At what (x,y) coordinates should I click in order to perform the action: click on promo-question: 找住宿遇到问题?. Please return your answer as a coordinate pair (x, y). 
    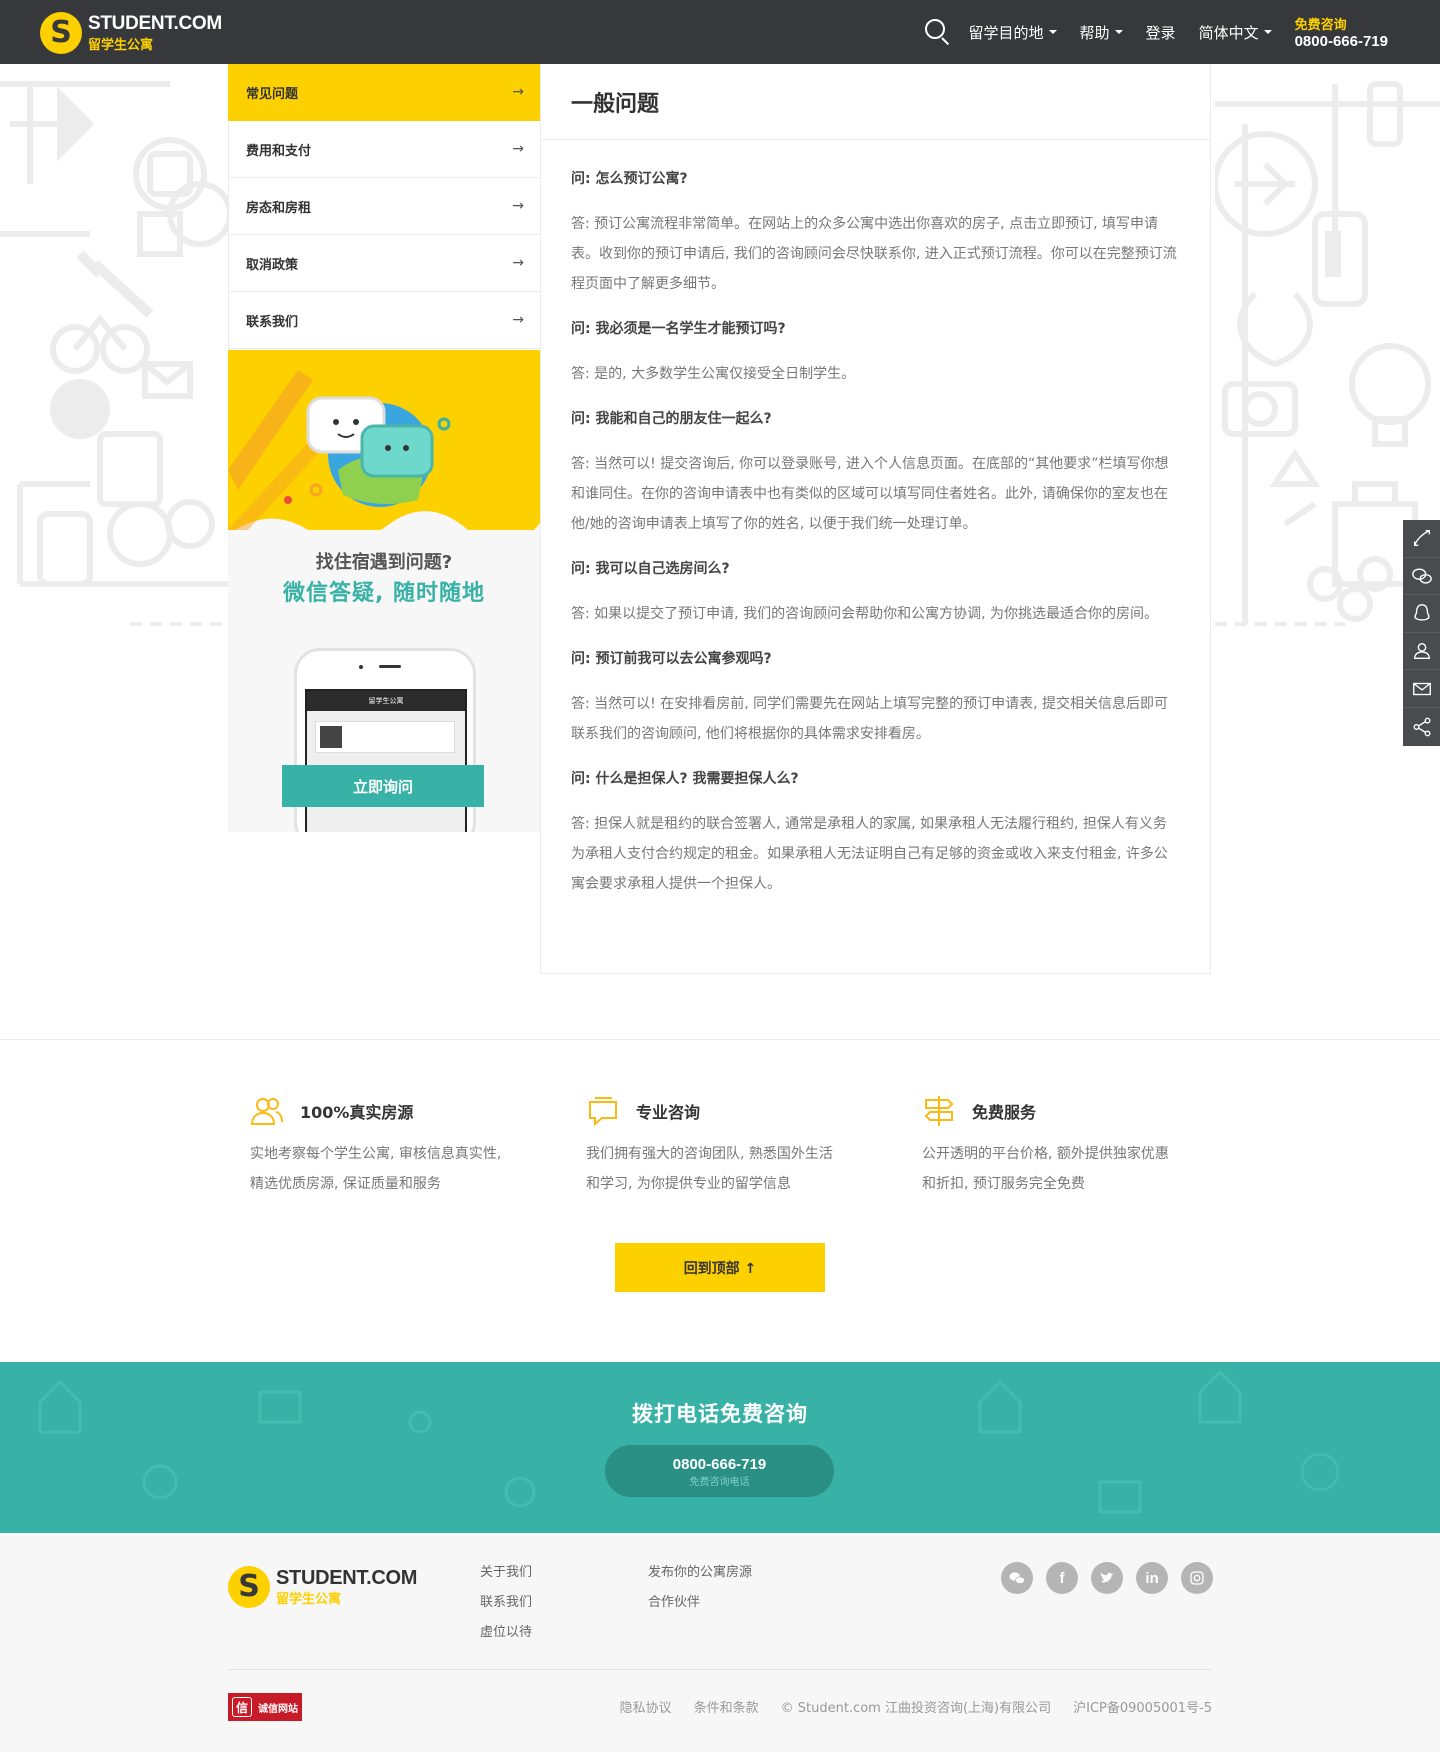
    Looking at the image, I should click on (384, 562).